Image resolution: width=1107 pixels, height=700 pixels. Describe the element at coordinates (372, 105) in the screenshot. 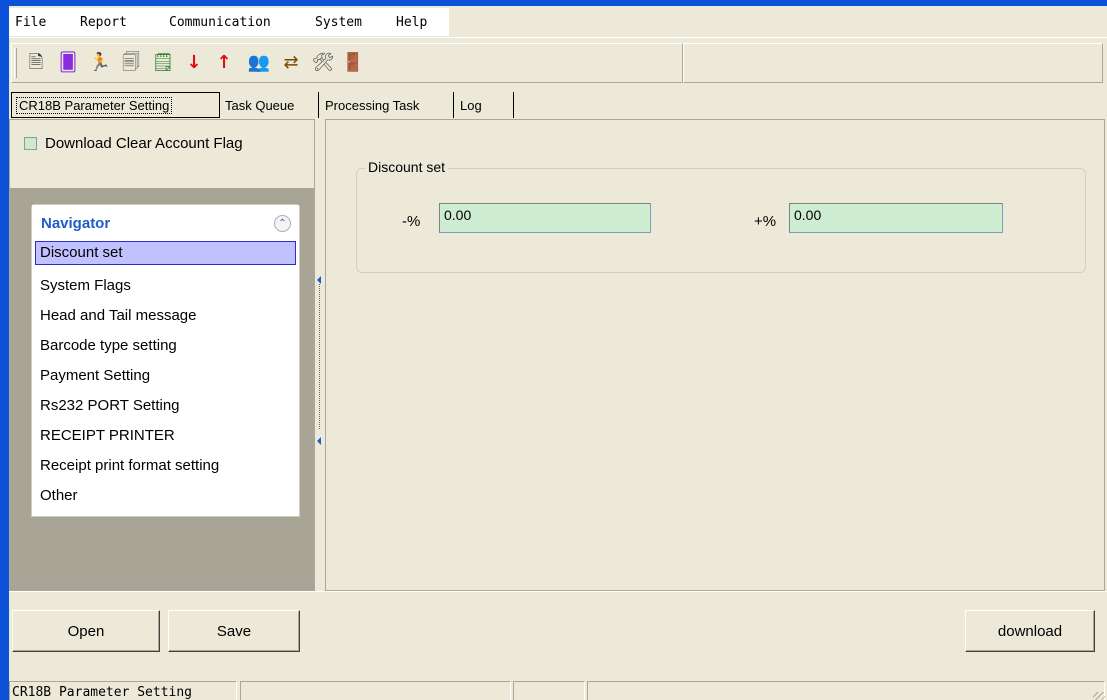

I see `tab-label: Processing Task` at that location.